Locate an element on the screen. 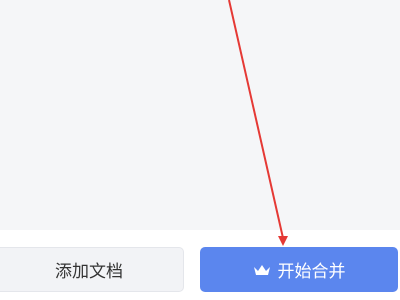 The height and width of the screenshot is (300, 400). add-document-button: 添加文档 is located at coordinates (92, 269).